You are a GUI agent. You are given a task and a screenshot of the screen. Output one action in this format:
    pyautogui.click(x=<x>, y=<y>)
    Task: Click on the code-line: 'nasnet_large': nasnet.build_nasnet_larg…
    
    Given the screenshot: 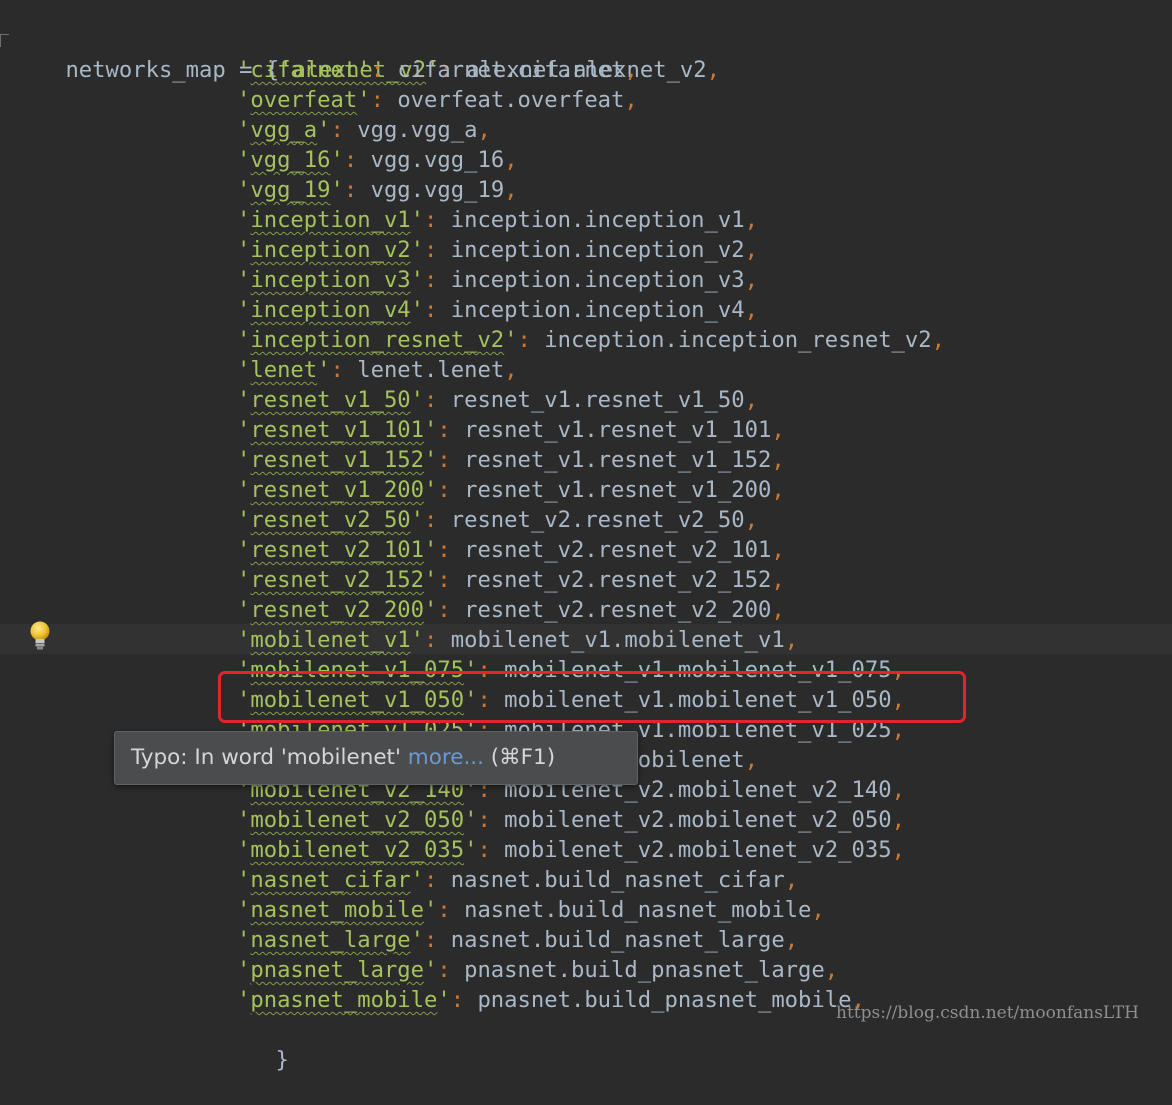 What is the action you would take?
    pyautogui.click(x=517, y=940)
    